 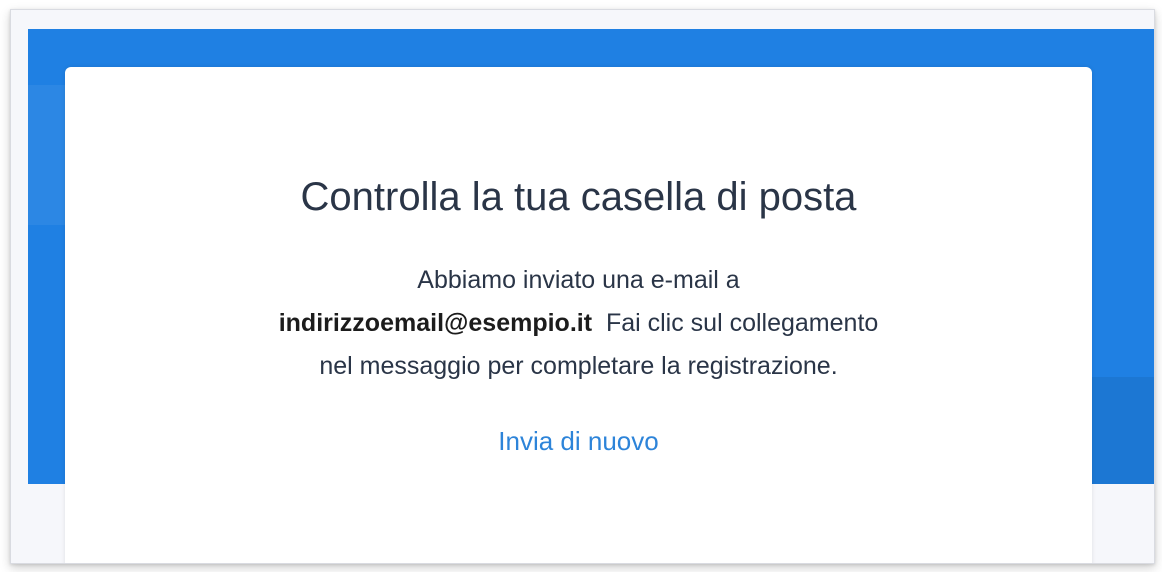 What do you see at coordinates (1121, 430) in the screenshot?
I see `hero-shade` at bounding box center [1121, 430].